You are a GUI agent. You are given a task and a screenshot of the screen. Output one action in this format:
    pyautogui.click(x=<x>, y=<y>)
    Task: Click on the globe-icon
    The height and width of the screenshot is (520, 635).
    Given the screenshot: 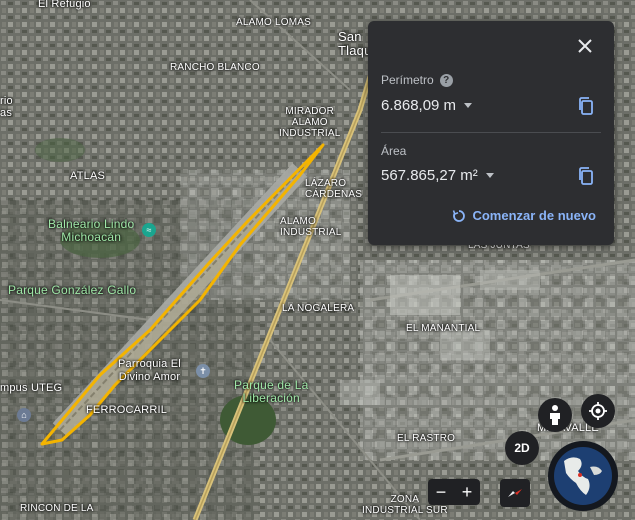 What is the action you would take?
    pyautogui.click(x=583, y=476)
    